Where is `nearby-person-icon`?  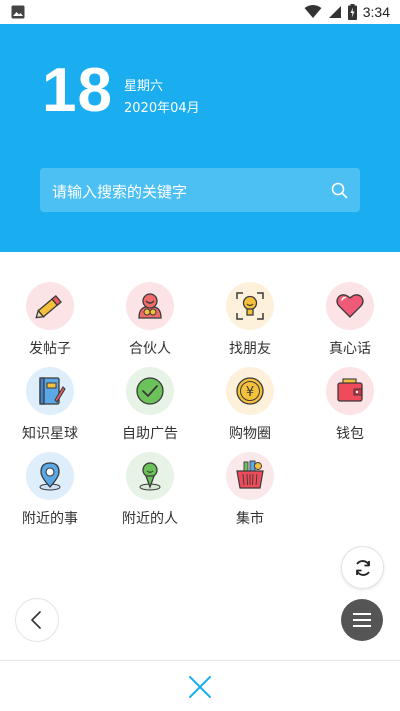 nearby-person-icon is located at coordinates (150, 476).